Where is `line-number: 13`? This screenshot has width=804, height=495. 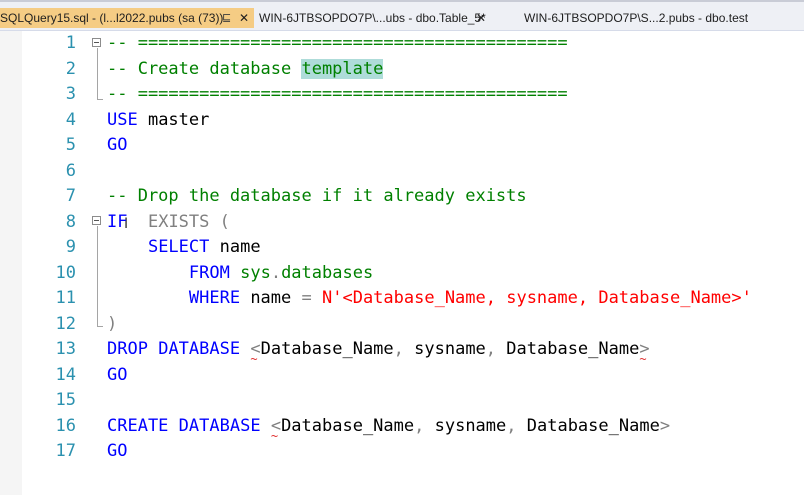
line-number: 13 is located at coordinates (65, 349).